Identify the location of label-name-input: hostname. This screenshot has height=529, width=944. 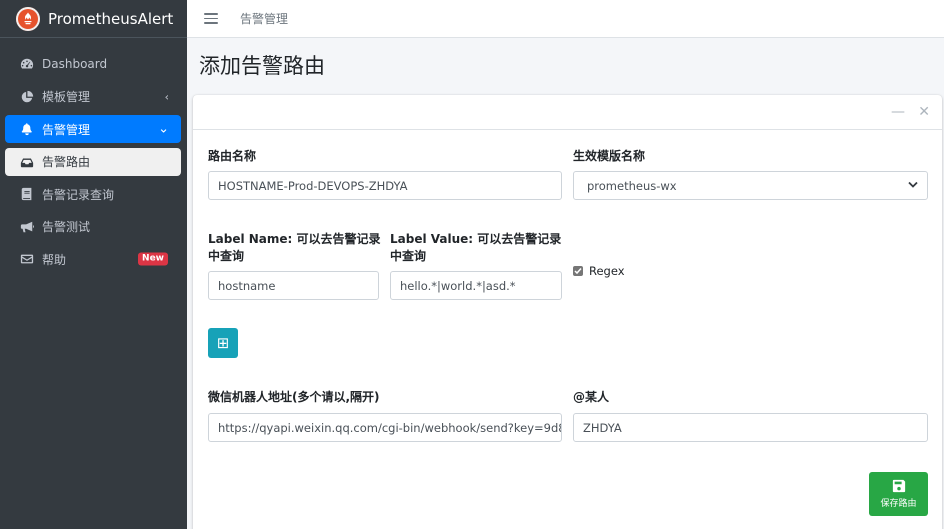
(293, 285).